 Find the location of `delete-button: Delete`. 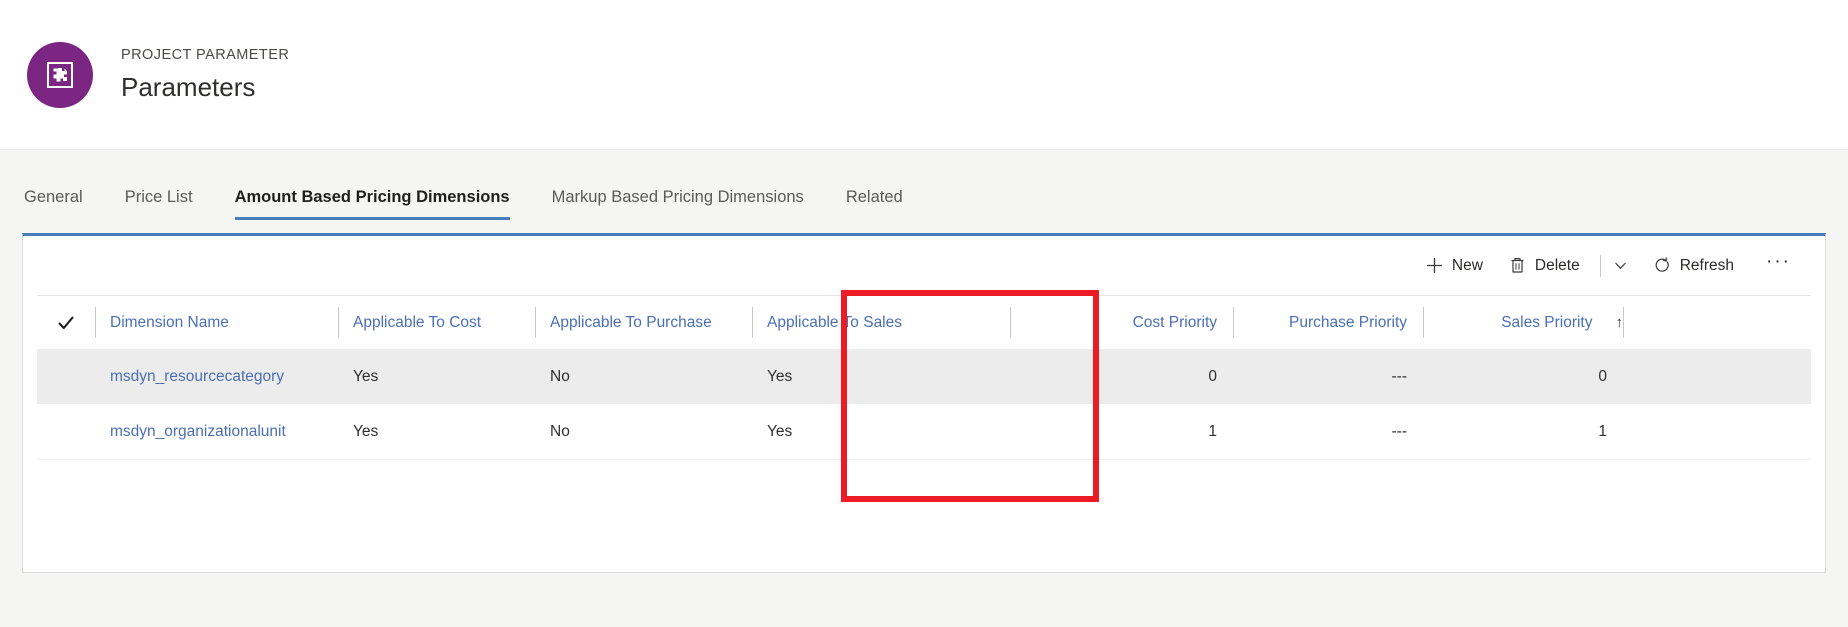

delete-button: Delete is located at coordinates (1544, 266).